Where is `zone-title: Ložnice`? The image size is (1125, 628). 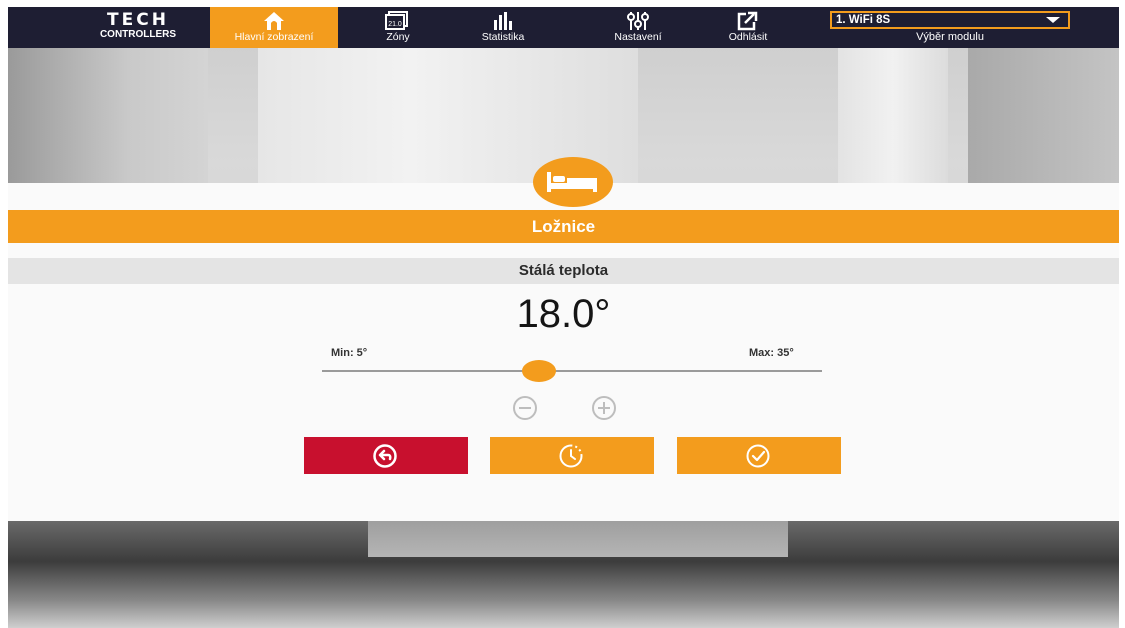 zone-title: Ložnice is located at coordinates (563, 226).